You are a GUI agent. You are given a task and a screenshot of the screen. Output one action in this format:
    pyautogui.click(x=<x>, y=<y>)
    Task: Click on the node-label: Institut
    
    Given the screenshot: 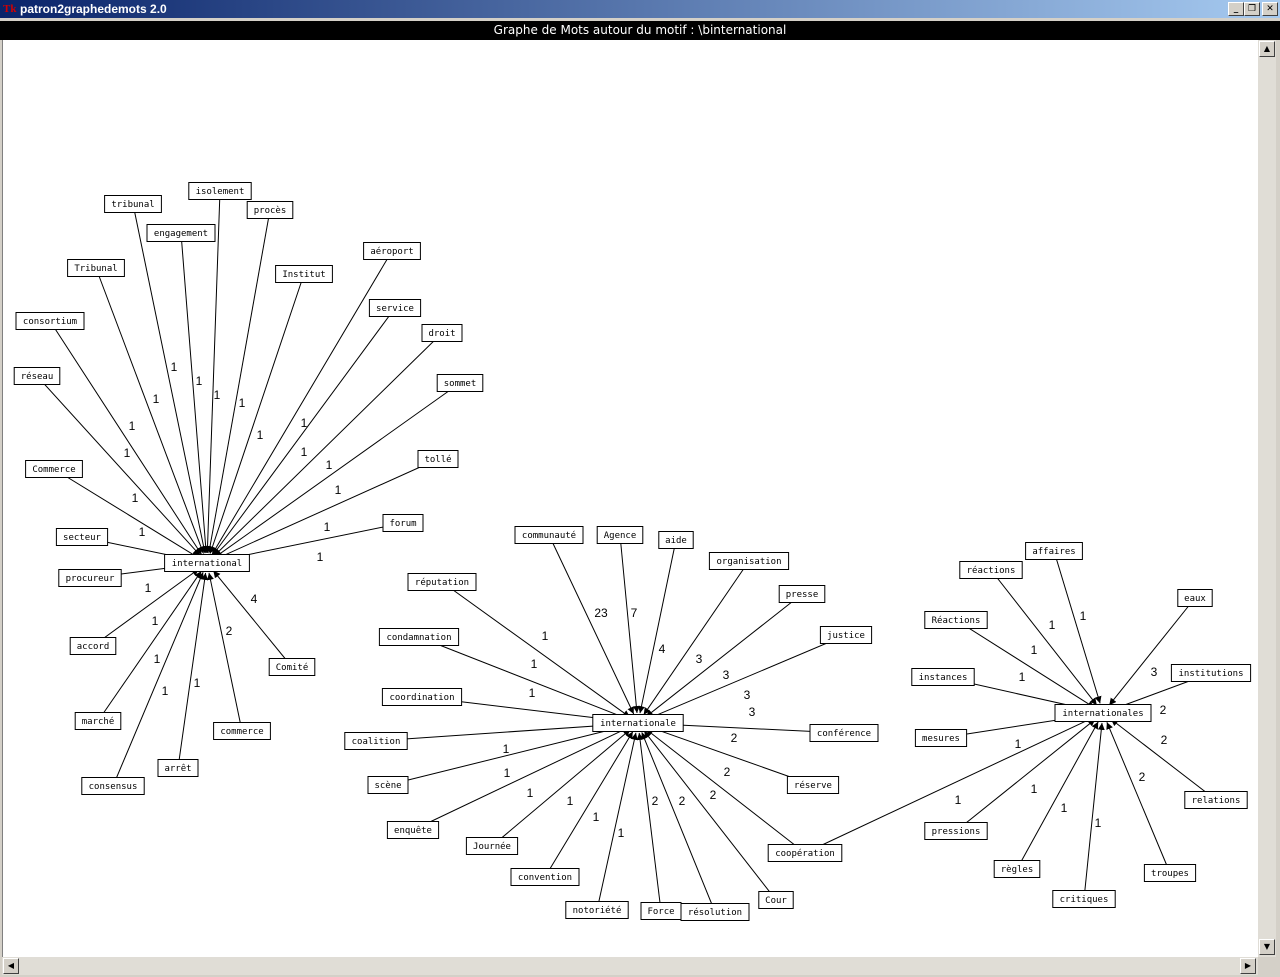 What is the action you would take?
    pyautogui.click(x=303, y=275)
    